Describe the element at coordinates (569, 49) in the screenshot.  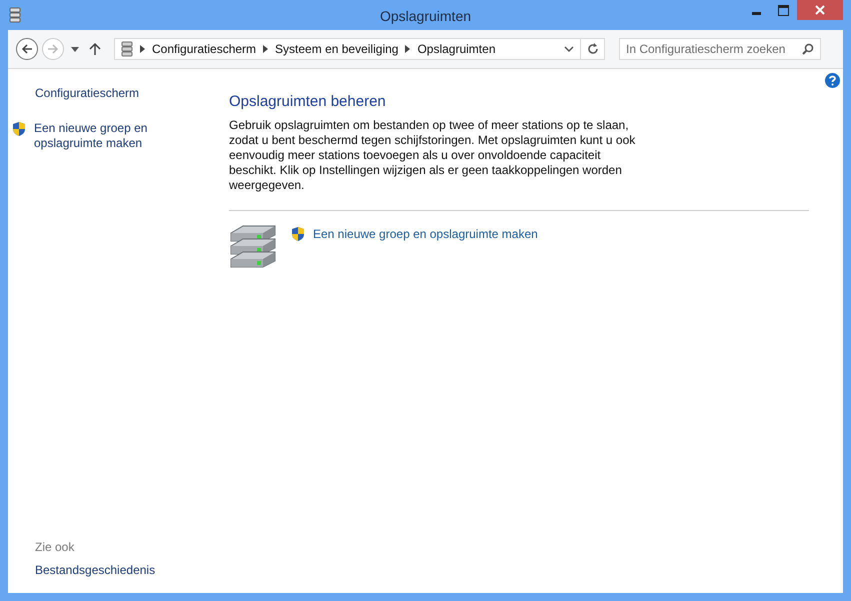
I see `dropdown-icon` at that location.